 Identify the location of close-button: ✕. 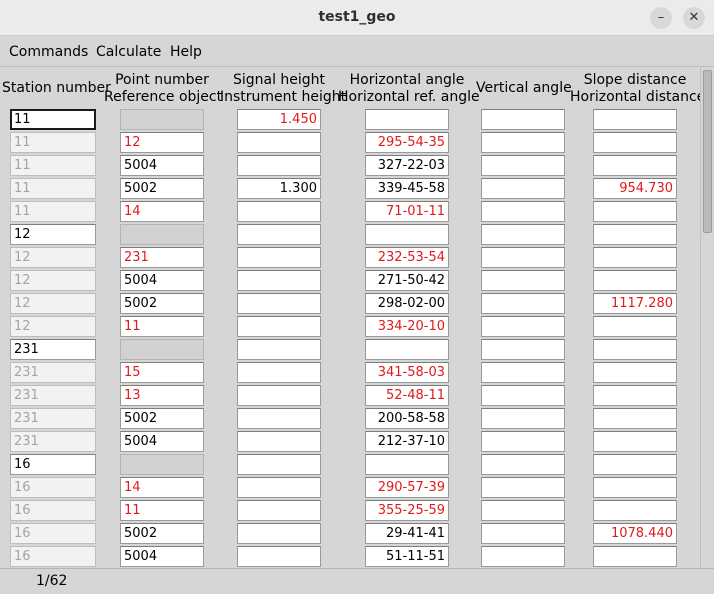
(694, 18).